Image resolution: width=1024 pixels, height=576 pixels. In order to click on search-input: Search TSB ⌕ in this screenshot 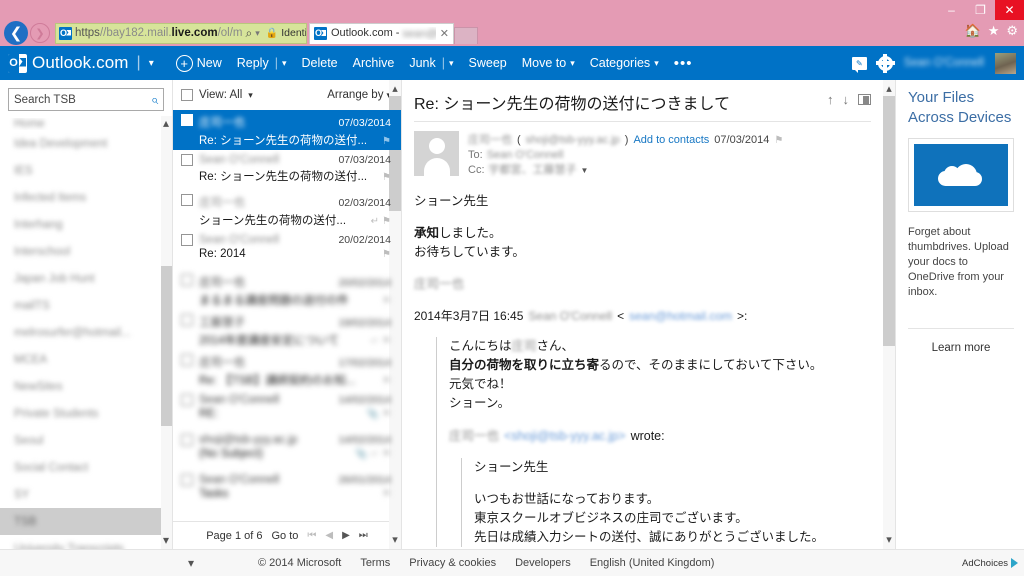, I will do `click(86, 99)`.